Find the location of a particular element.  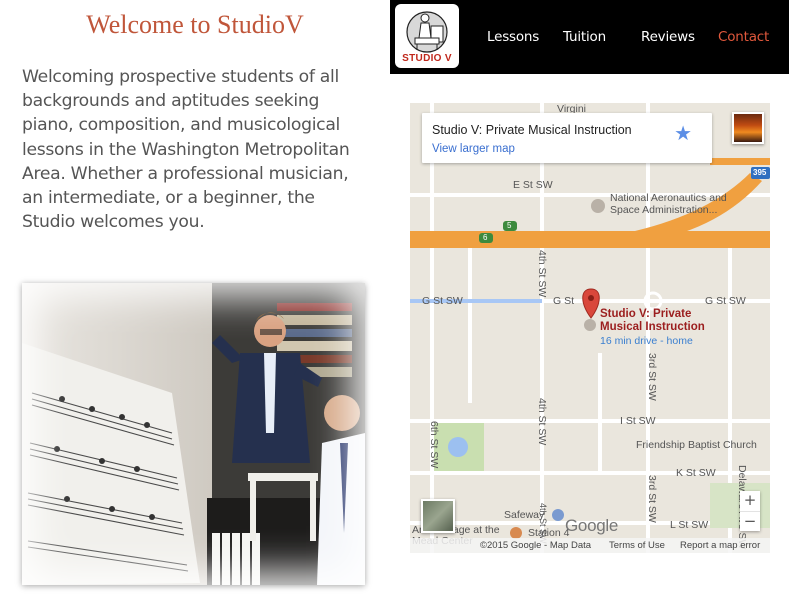

map-copyright: ©2015 Google - Map Data is located at coordinates (536, 545).